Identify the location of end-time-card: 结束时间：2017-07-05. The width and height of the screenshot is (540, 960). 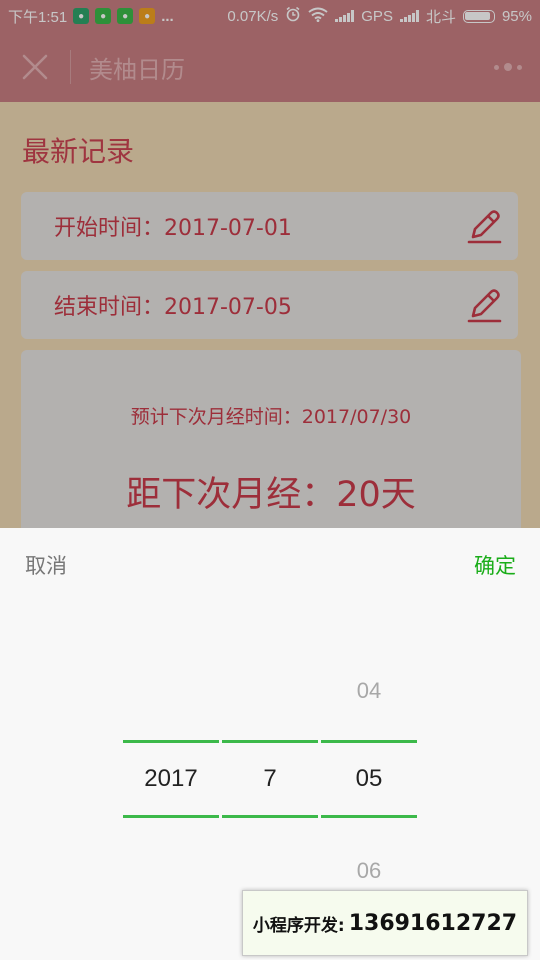
(269, 305).